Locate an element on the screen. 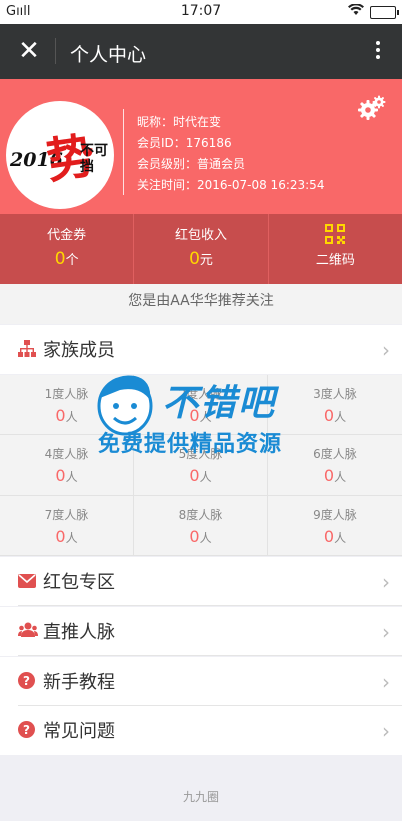 Image resolution: width=402 pixels, height=821 pixels. degree-label: 8度人脉 is located at coordinates (200, 514).